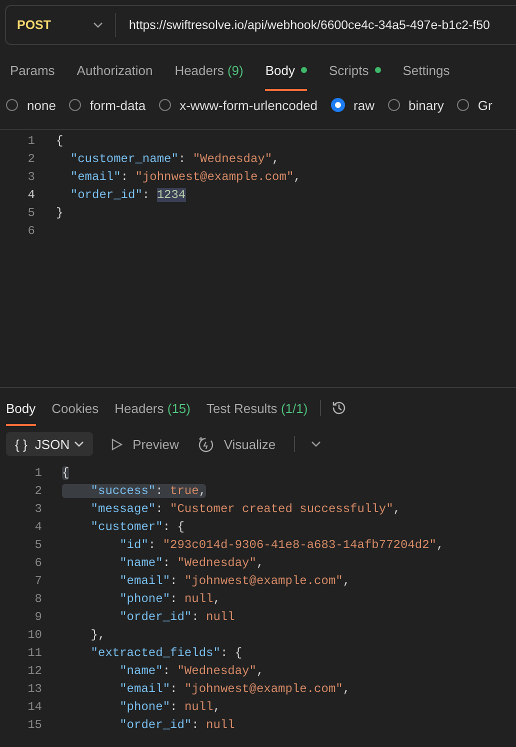 The image size is (516, 747). Describe the element at coordinates (31, 105) in the screenshot. I see `body-type-radio: none` at that location.